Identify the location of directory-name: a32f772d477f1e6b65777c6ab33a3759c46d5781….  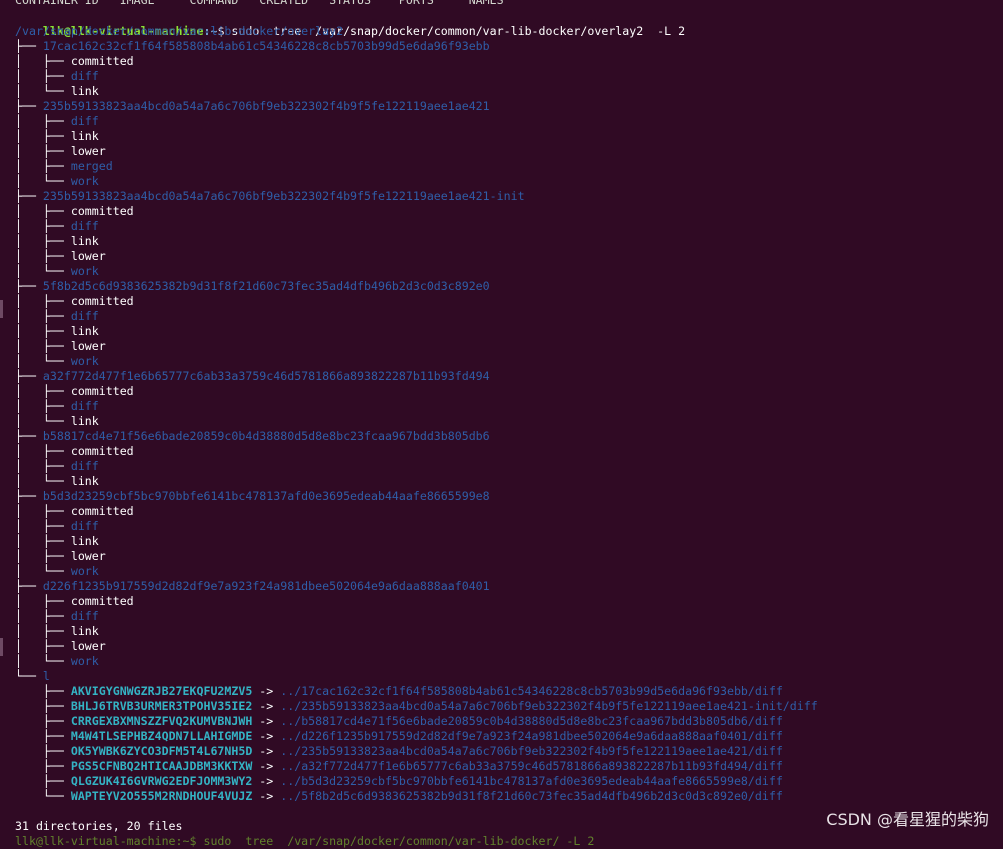
(266, 376).